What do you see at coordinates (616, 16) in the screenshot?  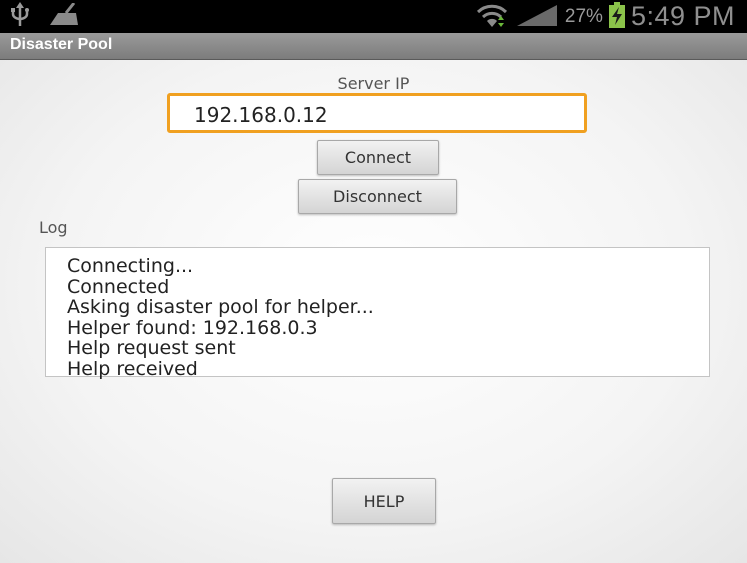 I see `battery-charging-icon` at bounding box center [616, 16].